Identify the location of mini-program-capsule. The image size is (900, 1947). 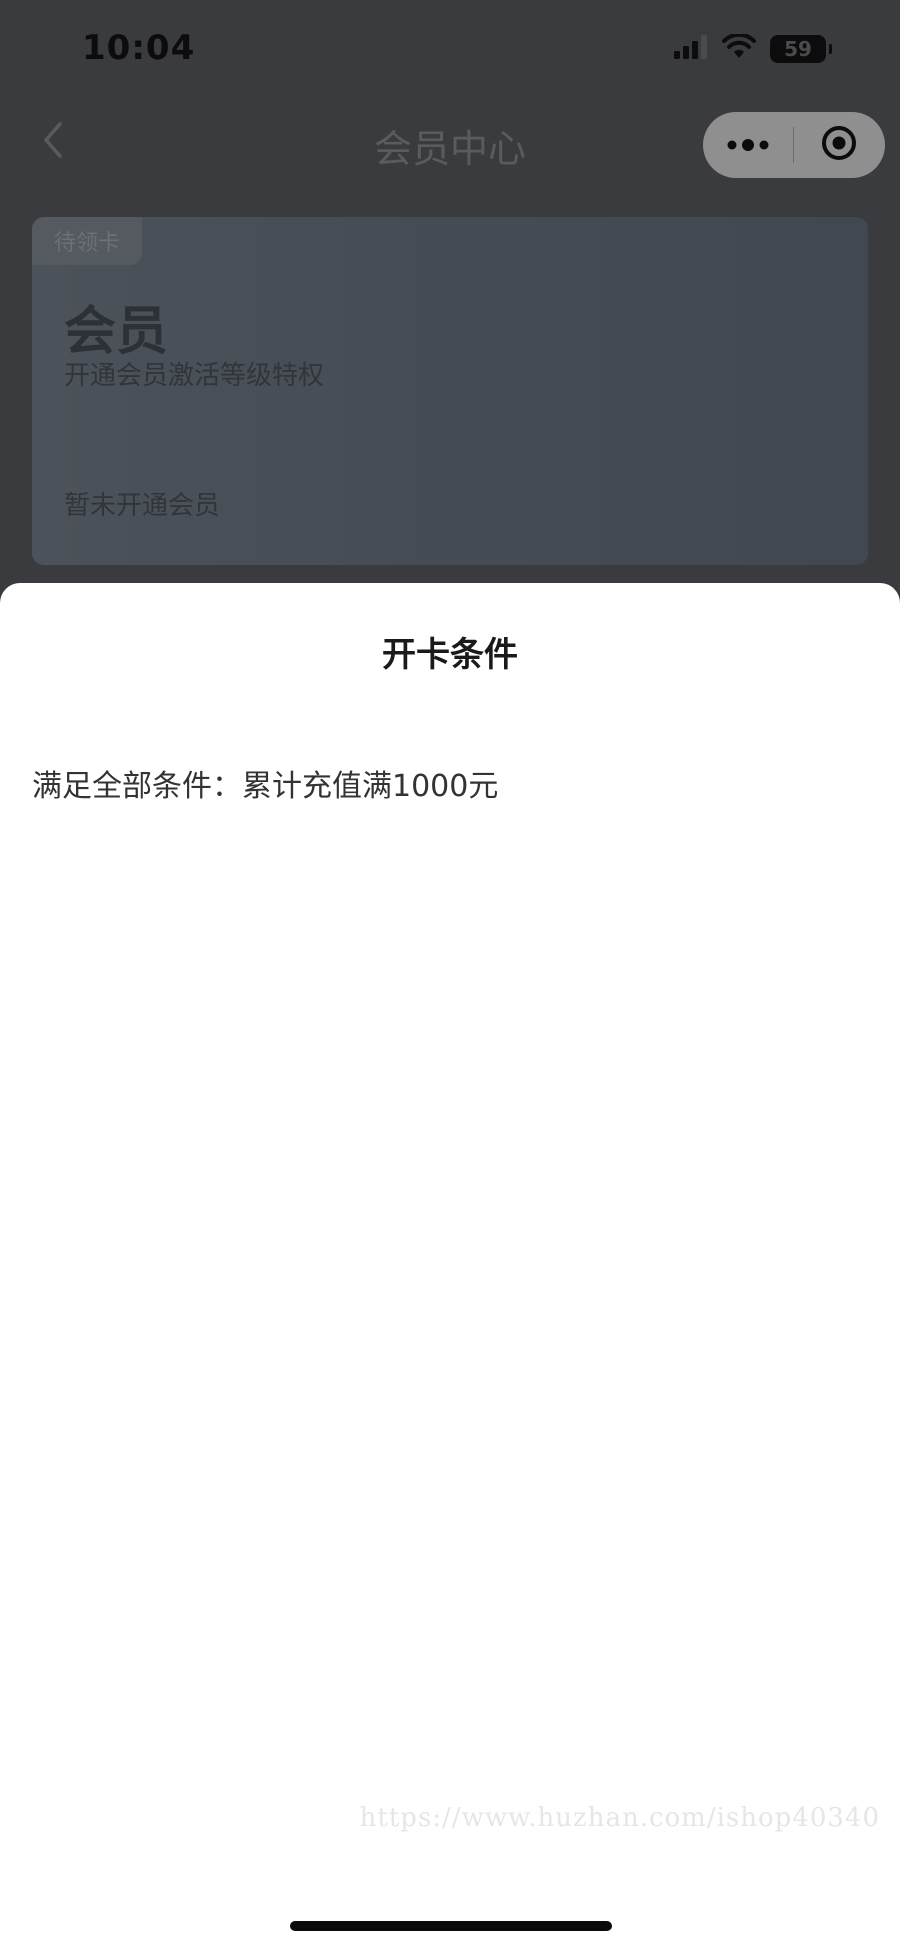
(794, 145).